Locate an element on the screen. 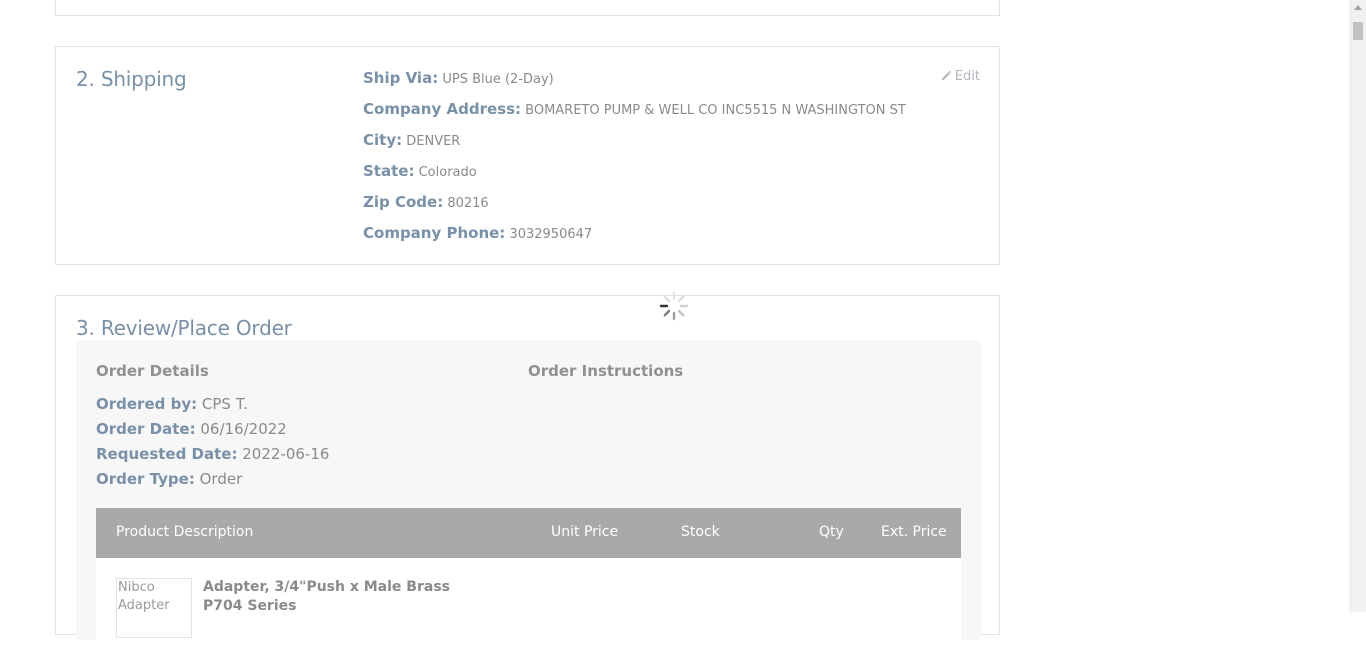  order-type-label: Order Type: is located at coordinates (145, 479).